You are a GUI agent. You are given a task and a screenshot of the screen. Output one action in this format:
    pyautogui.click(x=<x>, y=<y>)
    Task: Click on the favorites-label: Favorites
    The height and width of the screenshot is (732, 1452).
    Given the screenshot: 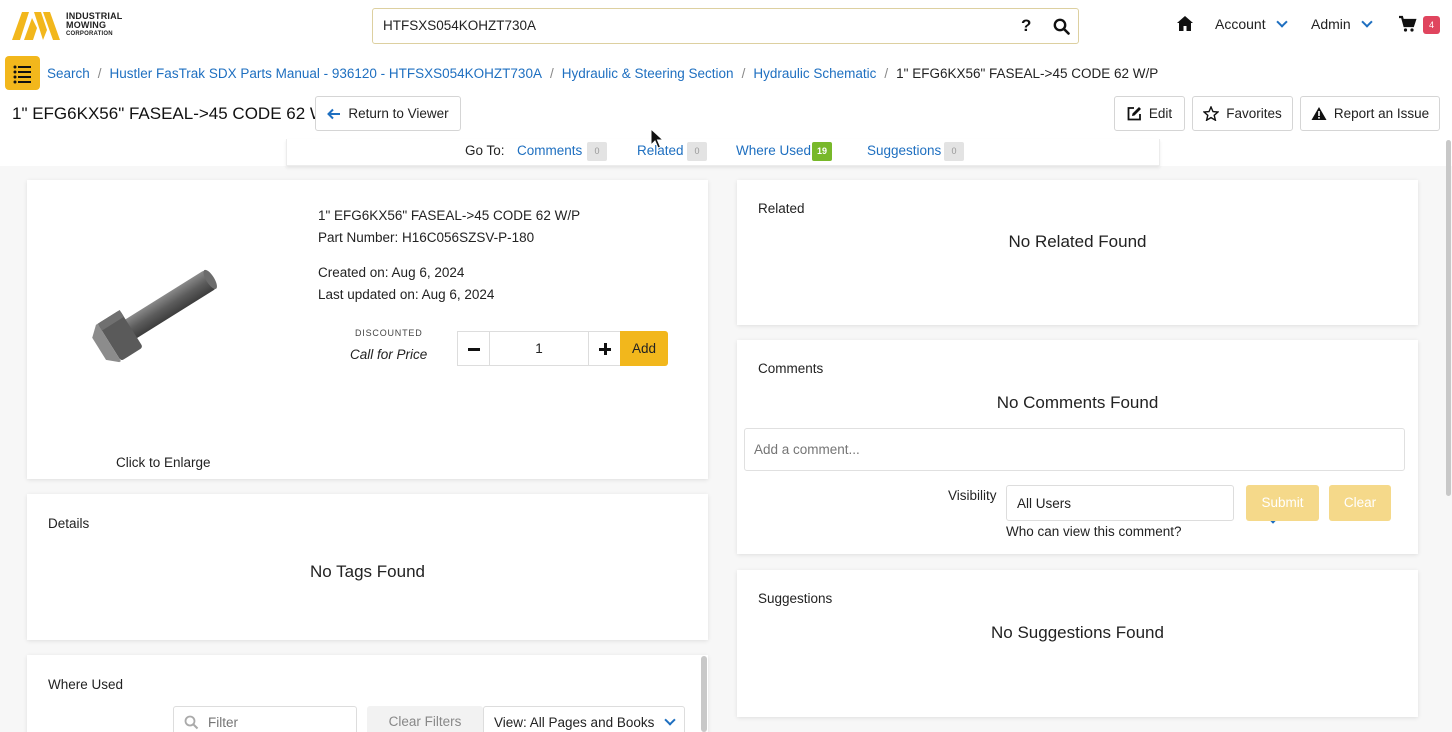 What is the action you would take?
    pyautogui.click(x=1254, y=113)
    